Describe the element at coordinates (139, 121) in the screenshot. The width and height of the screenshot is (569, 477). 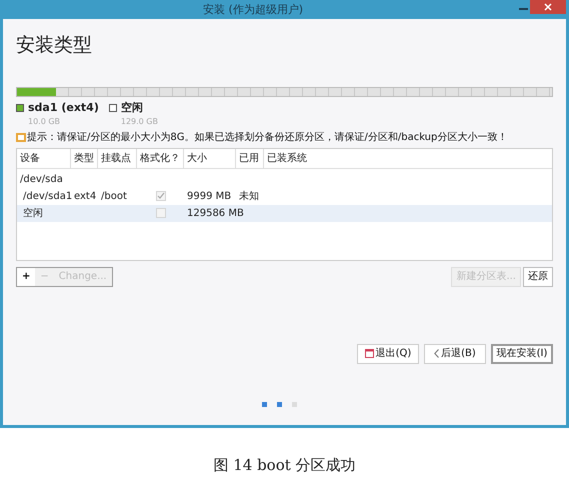
I see `legend-size: 129.0 GB` at that location.